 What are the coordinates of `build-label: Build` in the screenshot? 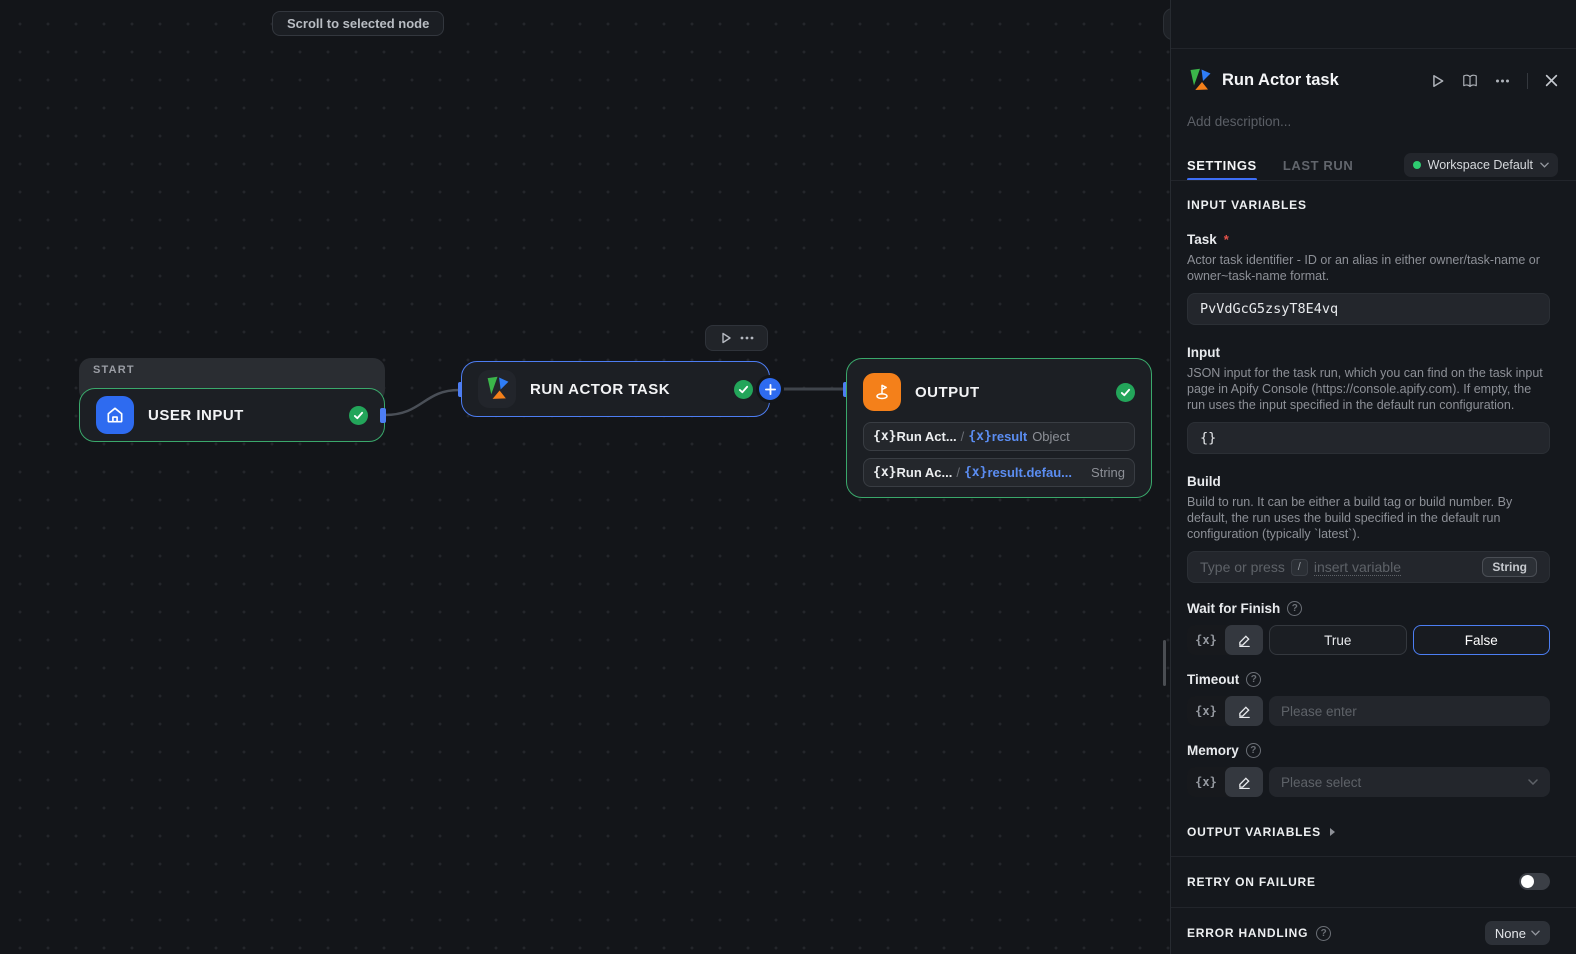 It's located at (1204, 481).